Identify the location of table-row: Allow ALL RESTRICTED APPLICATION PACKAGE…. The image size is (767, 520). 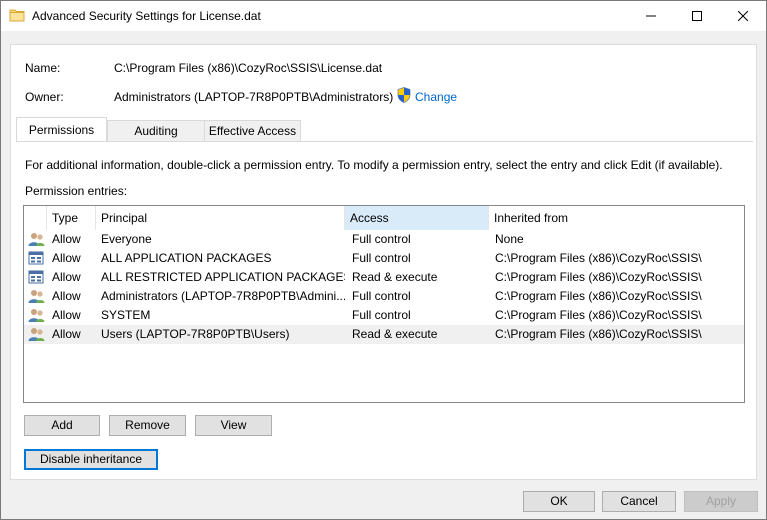
(384, 277).